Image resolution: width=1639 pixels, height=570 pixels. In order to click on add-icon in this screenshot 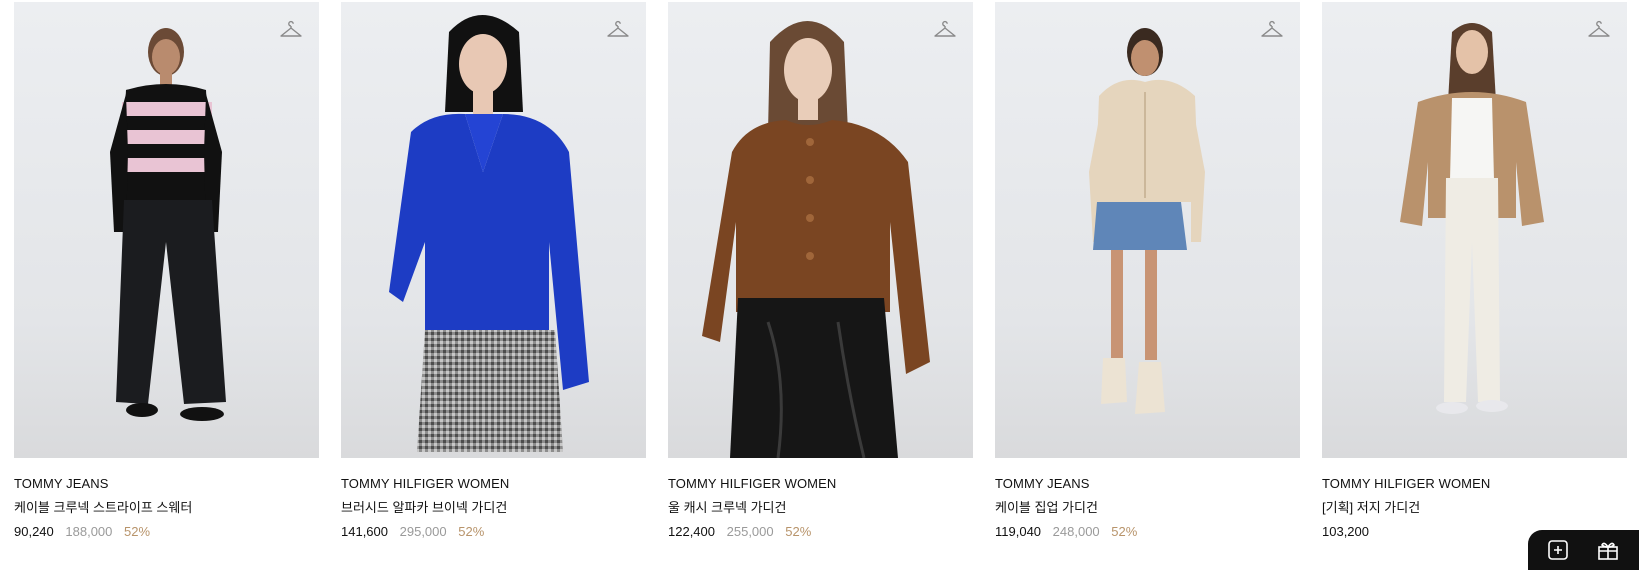, I will do `click(1558, 550)`.